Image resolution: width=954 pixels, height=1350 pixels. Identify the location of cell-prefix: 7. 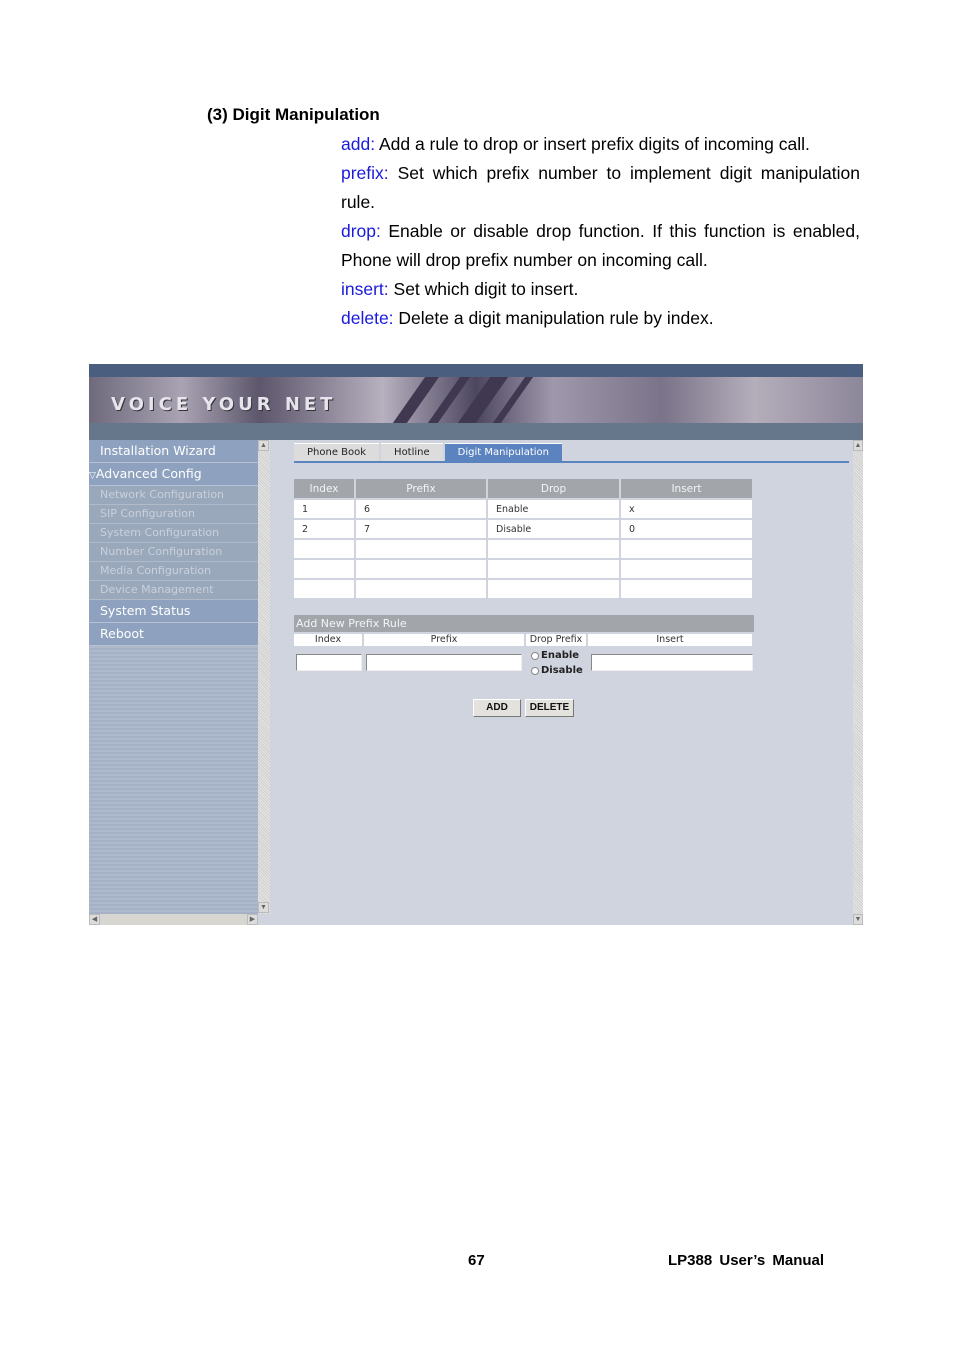
(421, 529).